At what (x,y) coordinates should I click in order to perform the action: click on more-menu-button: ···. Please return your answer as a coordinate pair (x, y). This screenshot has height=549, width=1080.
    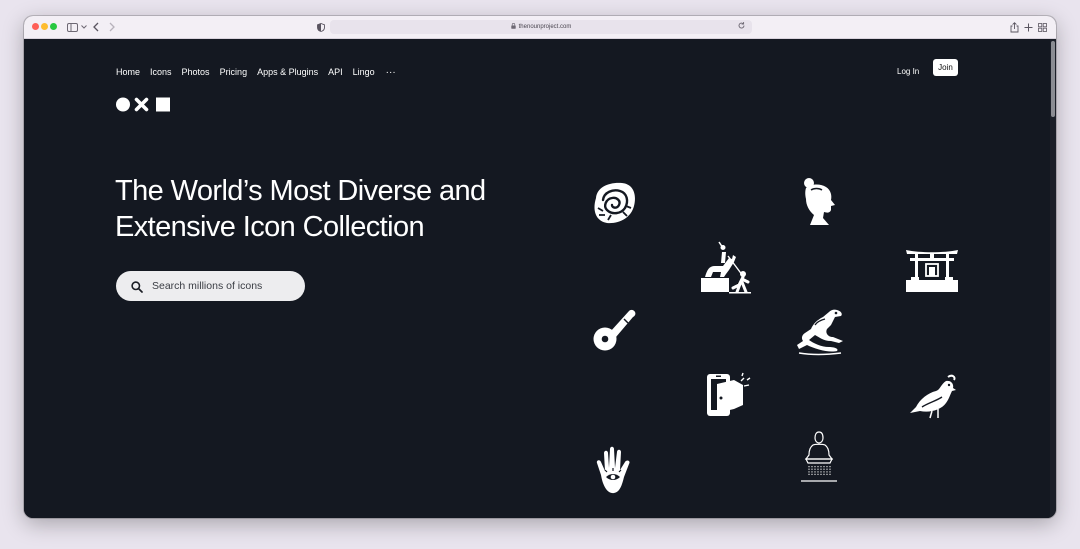
    Looking at the image, I should click on (391, 72).